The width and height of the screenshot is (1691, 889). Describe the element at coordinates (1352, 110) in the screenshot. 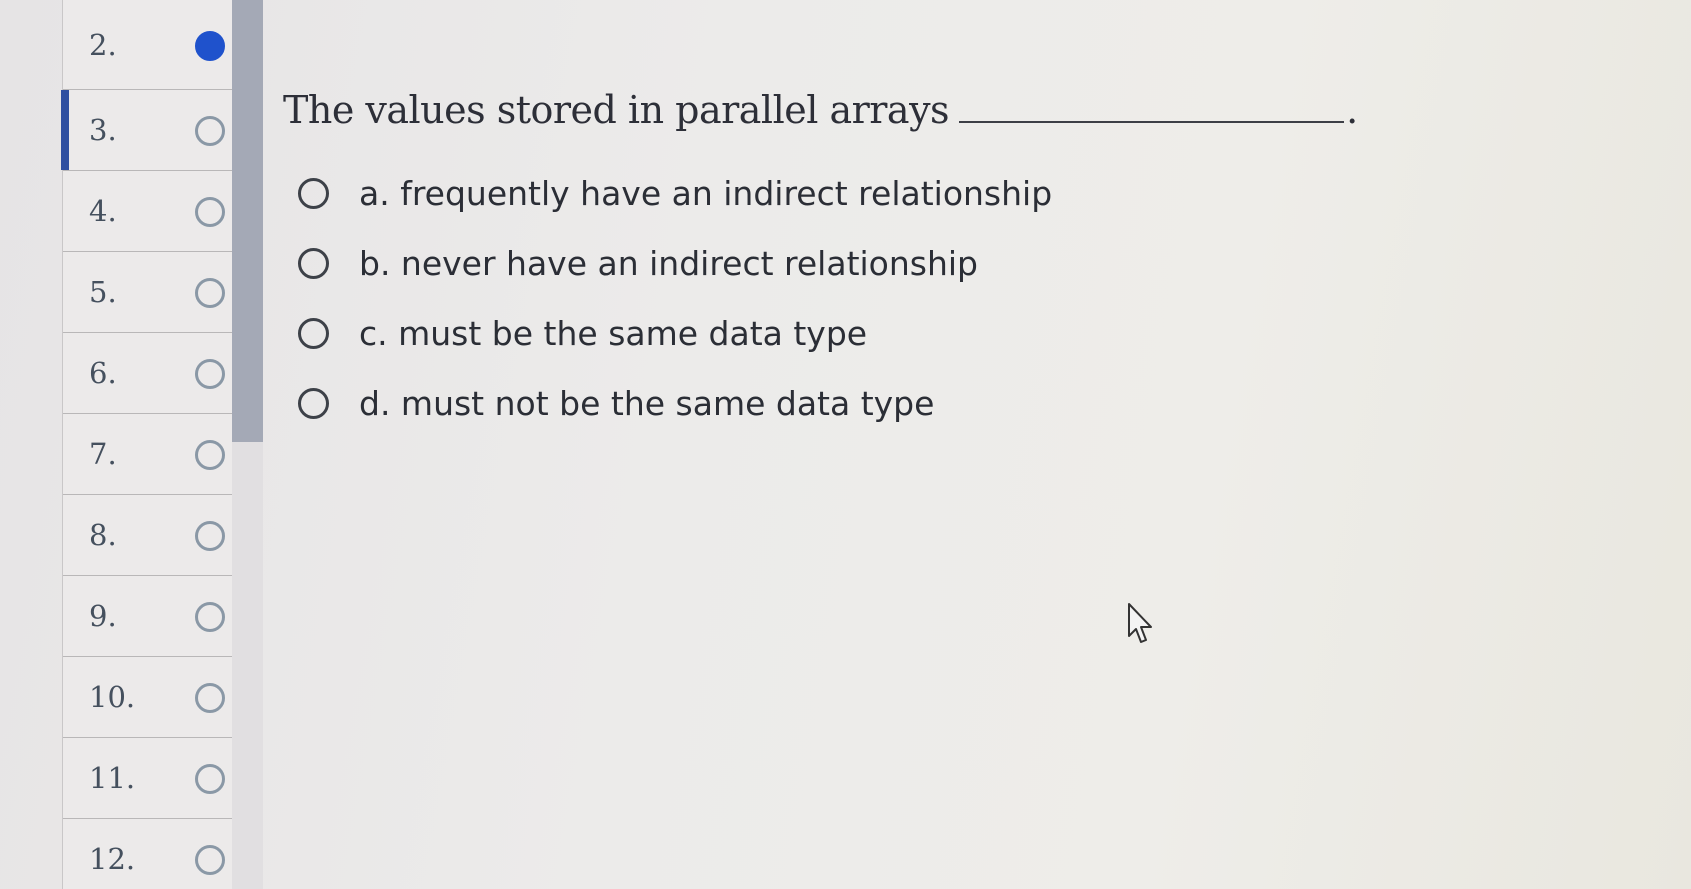

I see `question-terminator: .` at that location.